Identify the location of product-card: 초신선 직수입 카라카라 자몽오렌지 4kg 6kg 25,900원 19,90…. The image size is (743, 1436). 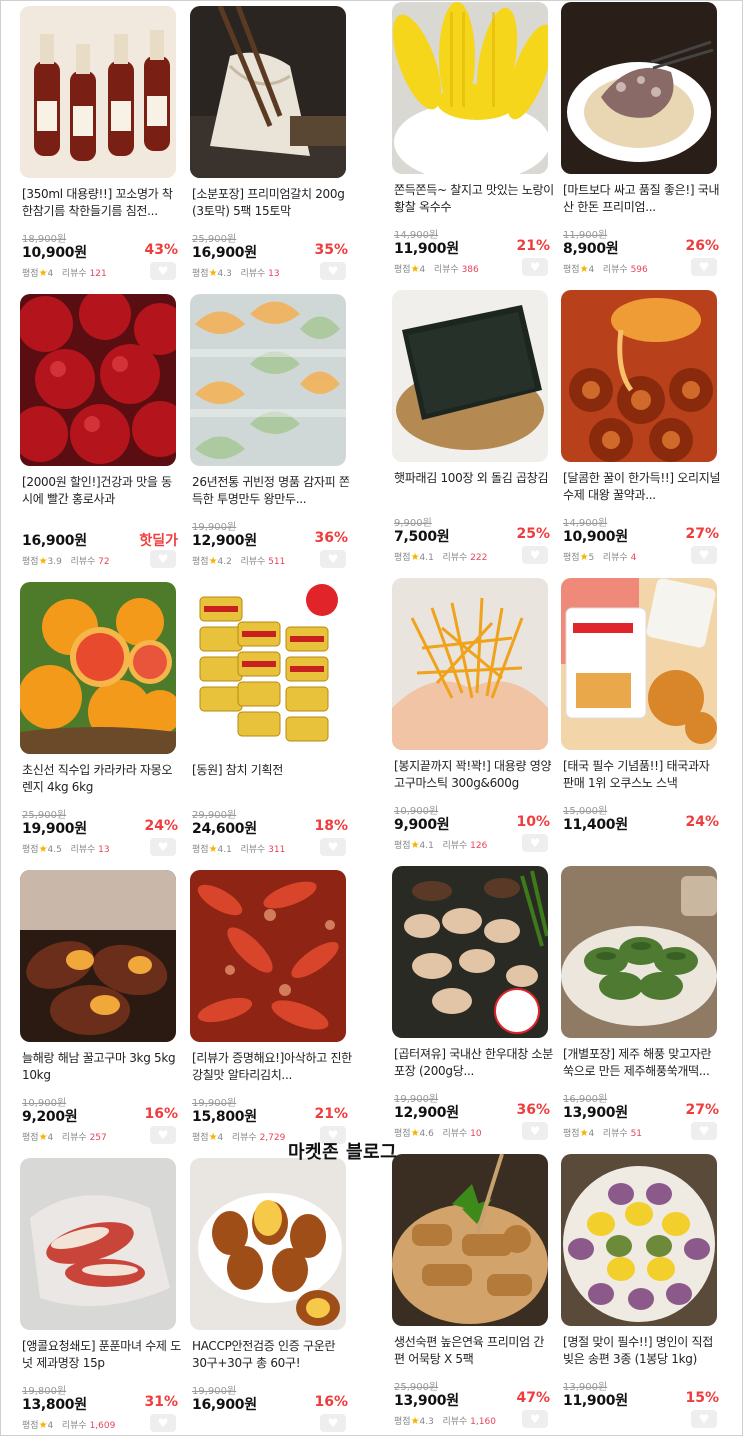
(100, 719).